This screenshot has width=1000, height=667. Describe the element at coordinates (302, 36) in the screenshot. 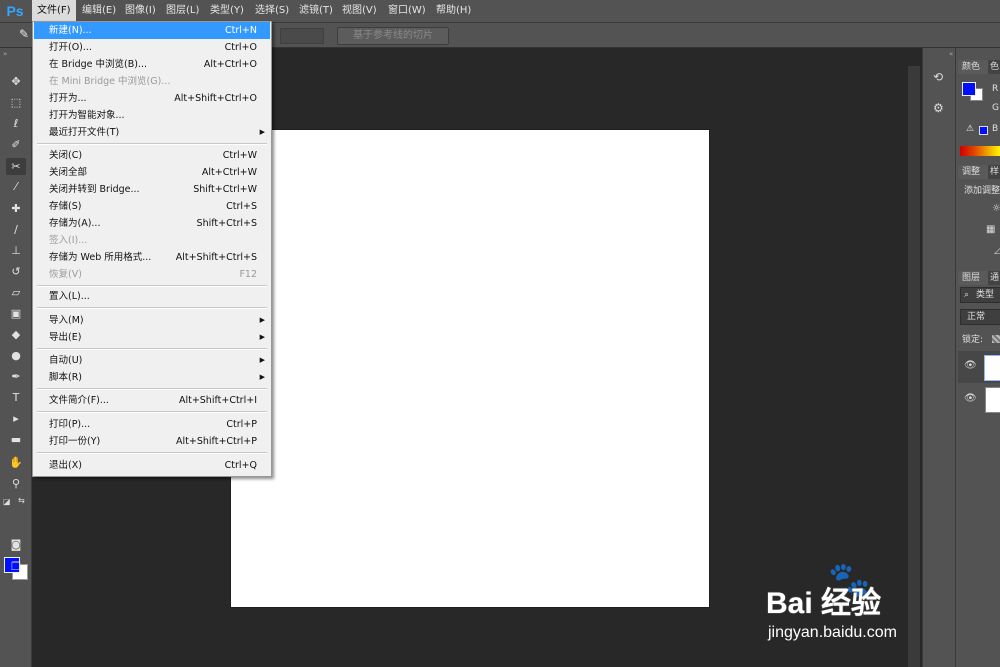

I see `options-field` at that location.